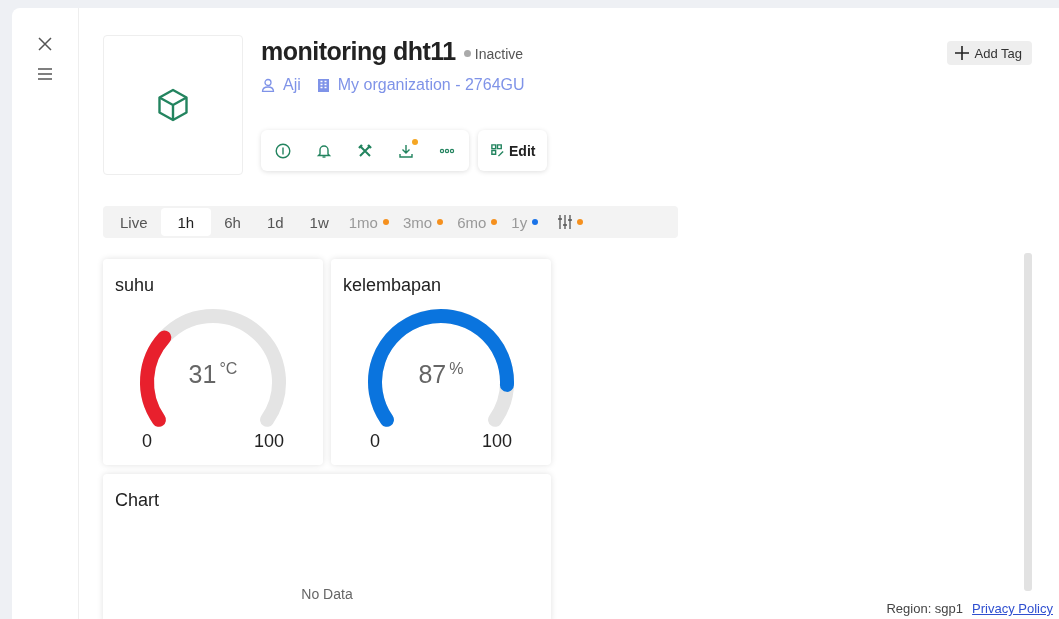 This screenshot has width=1059, height=619. I want to click on widget-title: Chart, so click(137, 500).